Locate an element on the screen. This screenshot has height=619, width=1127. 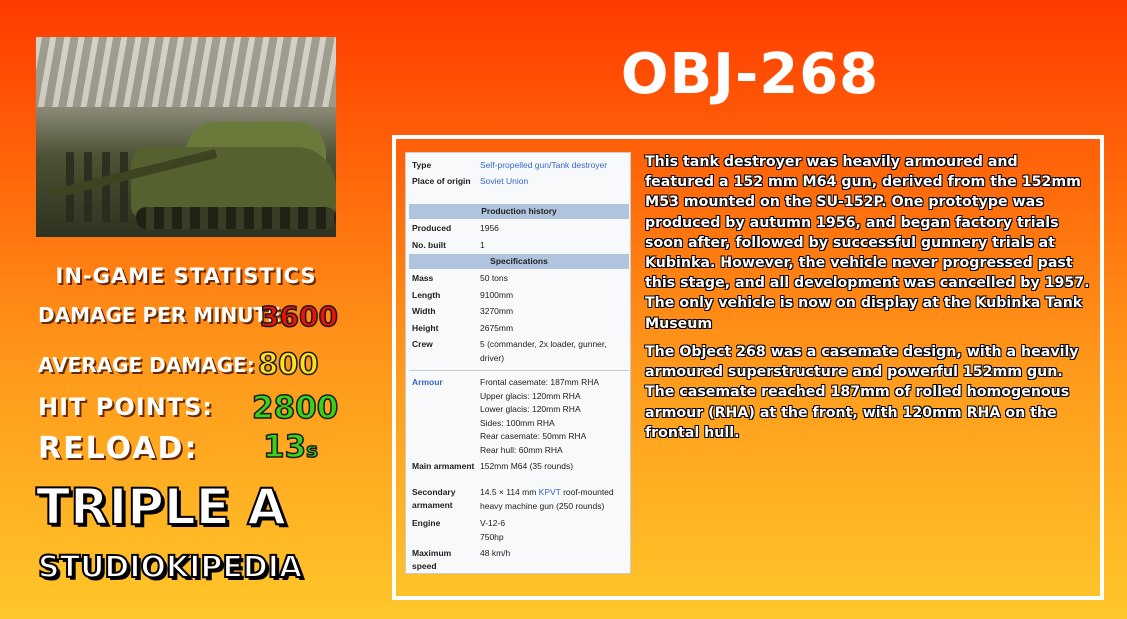
mass-value: 50 tons is located at coordinates (494, 278).